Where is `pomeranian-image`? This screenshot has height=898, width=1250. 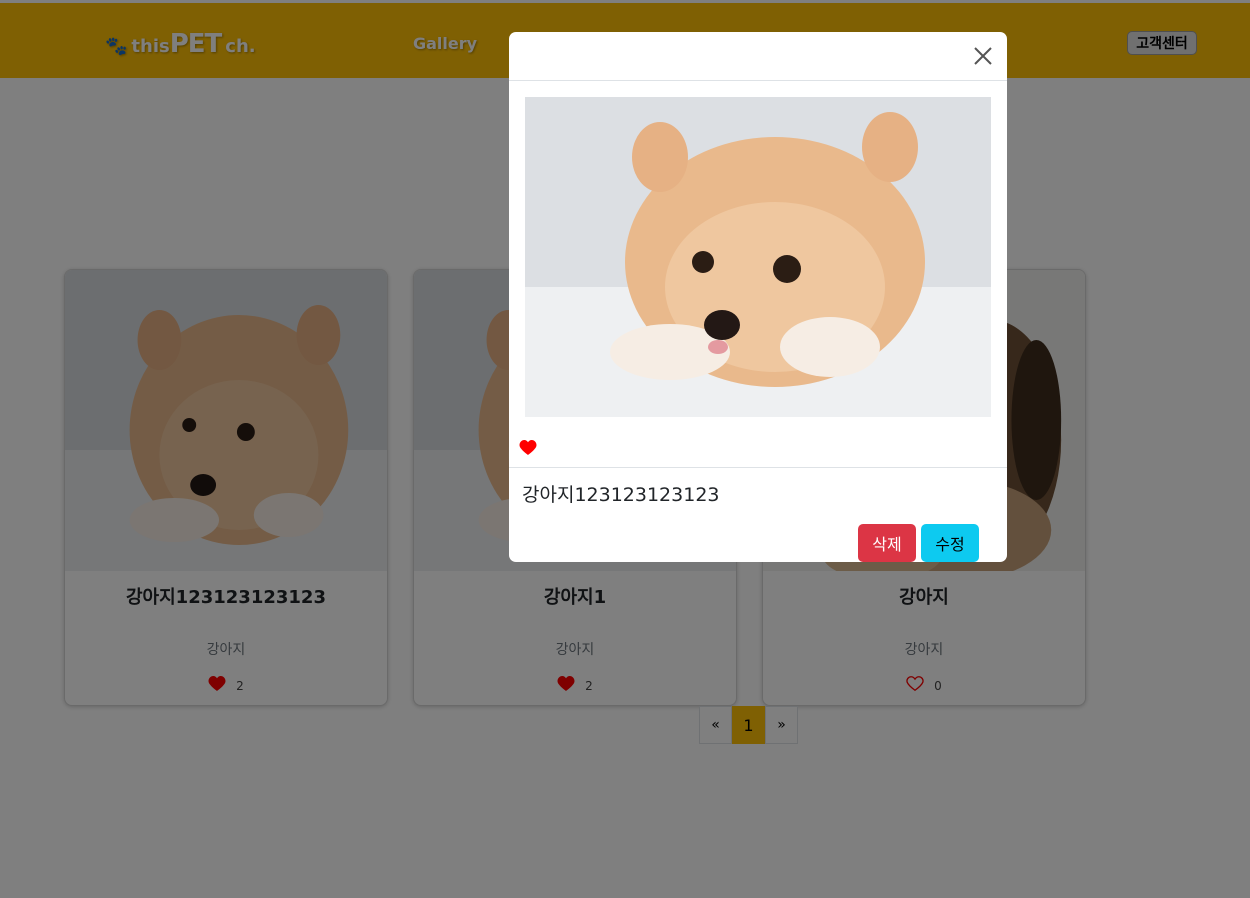 pomeranian-image is located at coordinates (758, 257).